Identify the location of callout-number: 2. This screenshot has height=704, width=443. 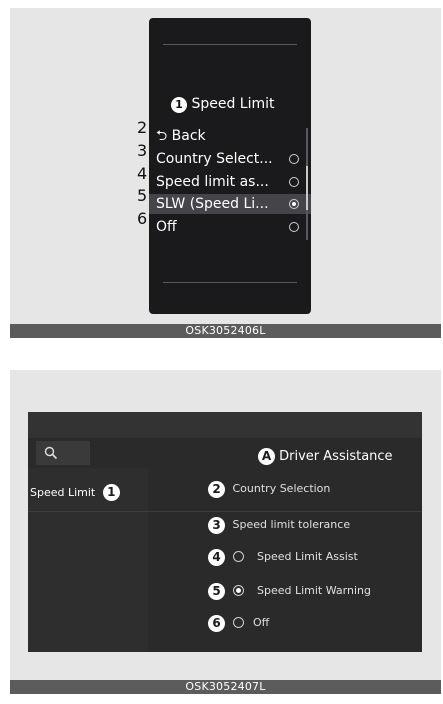
(142, 127).